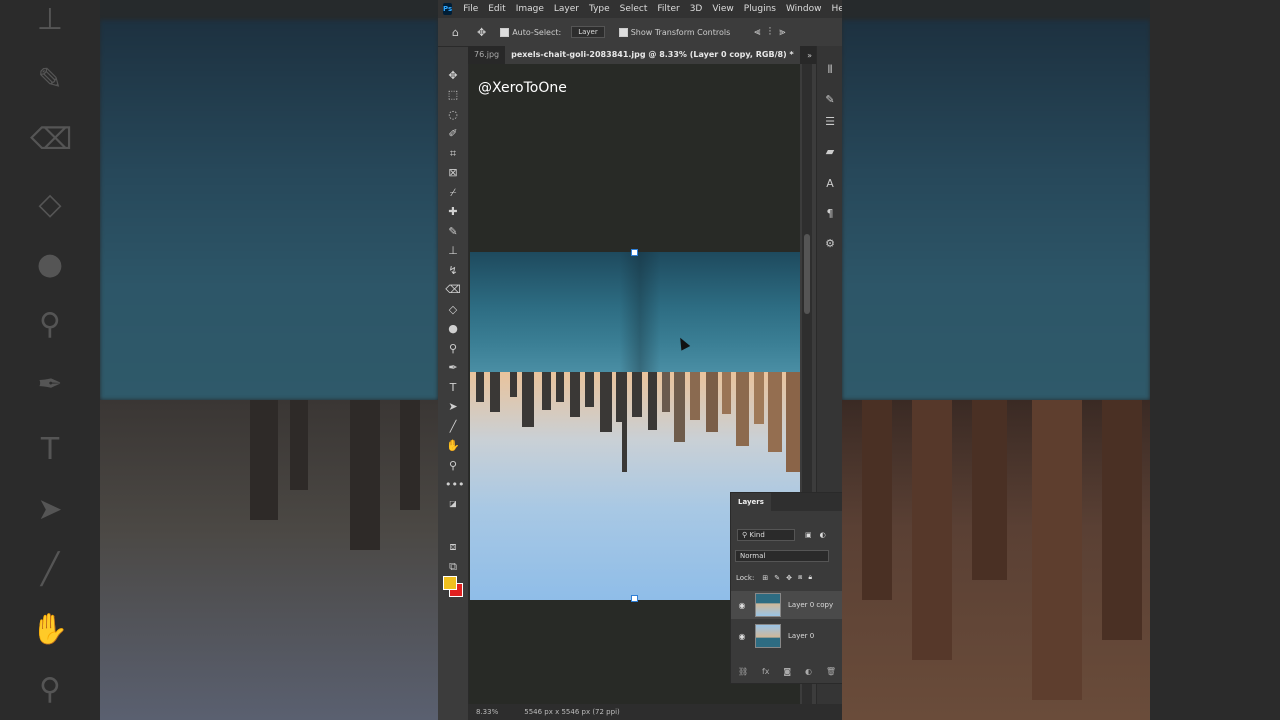  What do you see at coordinates (453, 154) in the screenshot?
I see `crop-tool-icon: ⌗` at bounding box center [453, 154].